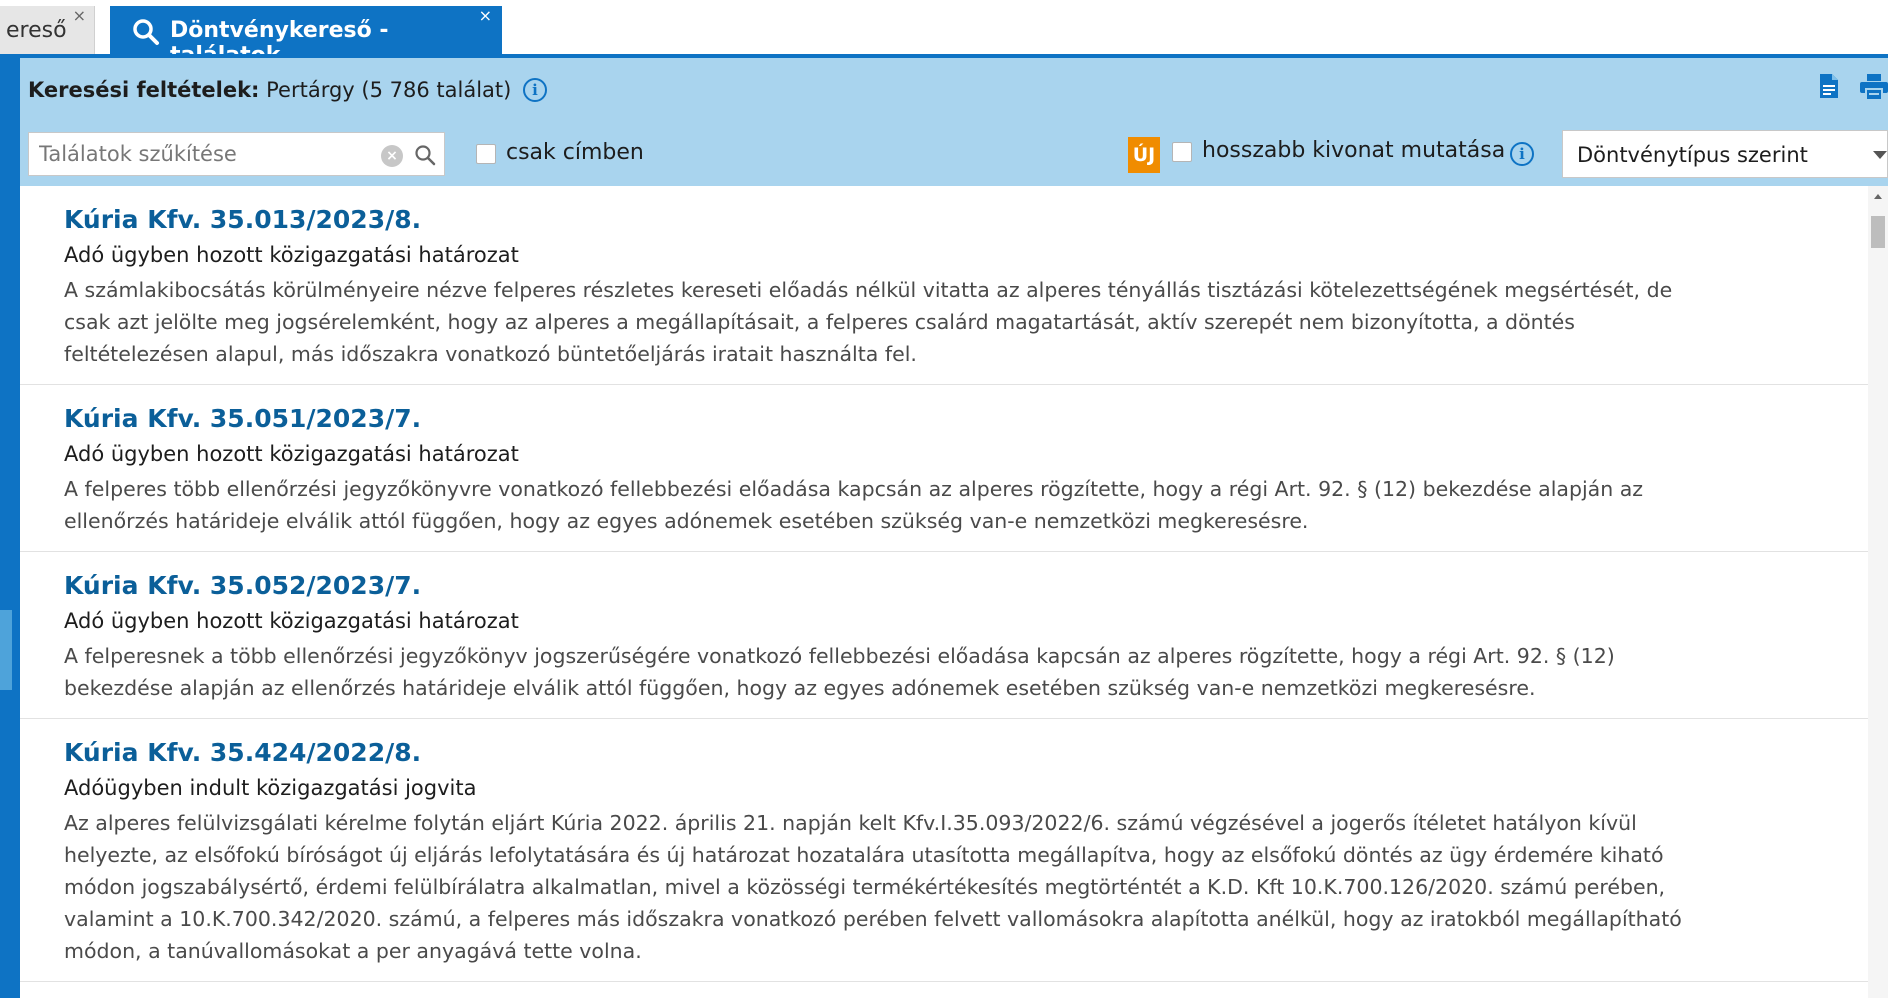 The width and height of the screenshot is (1888, 998). Describe the element at coordinates (966, 753) in the screenshot. I see `result-title-link: Kúria Kfv. 35.424/2022/8.` at that location.